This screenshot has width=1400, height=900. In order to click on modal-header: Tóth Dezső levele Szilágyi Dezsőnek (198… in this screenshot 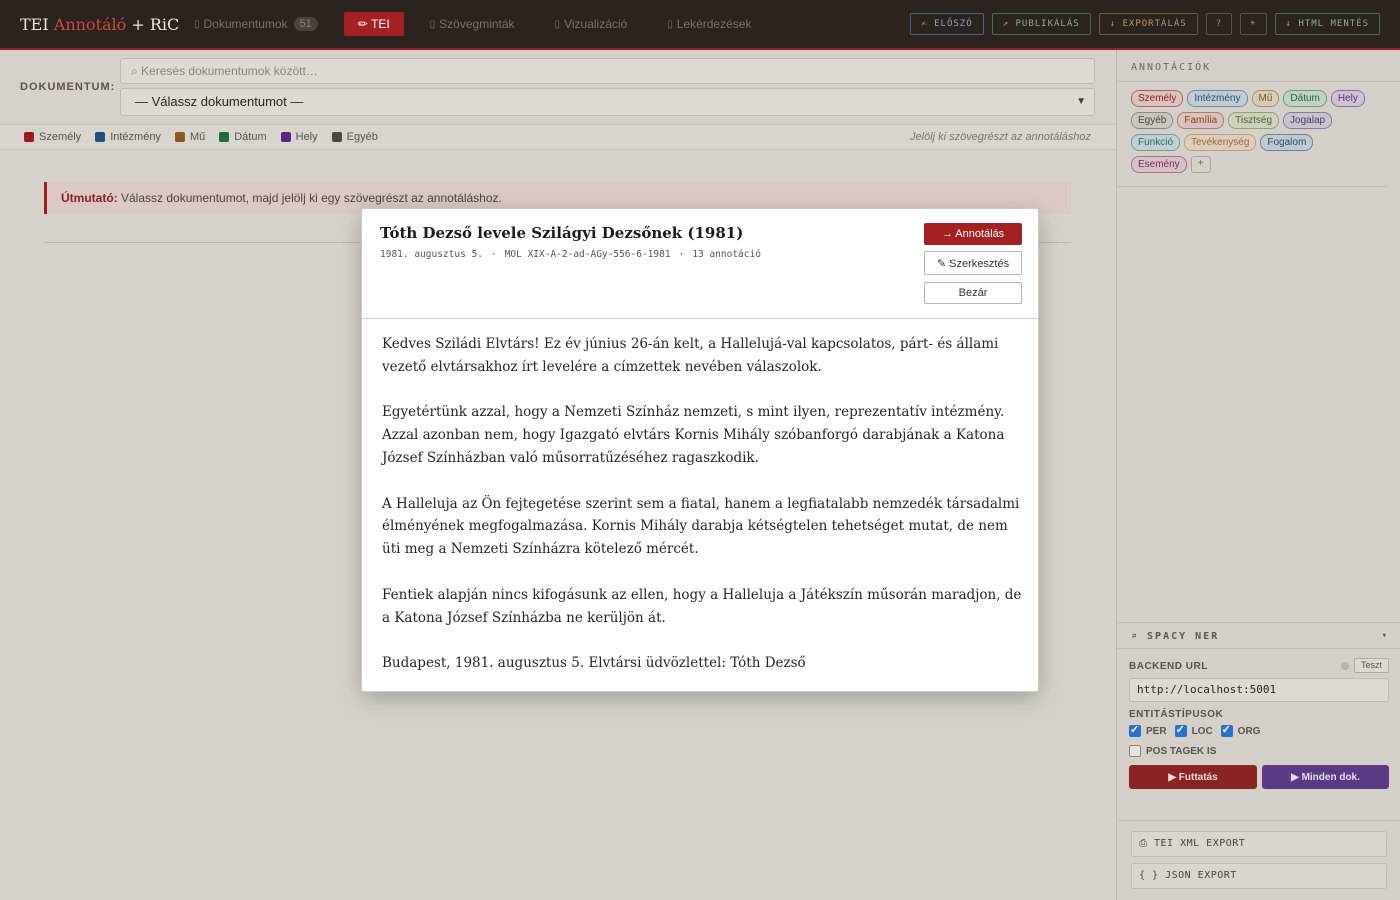, I will do `click(700, 264)`.